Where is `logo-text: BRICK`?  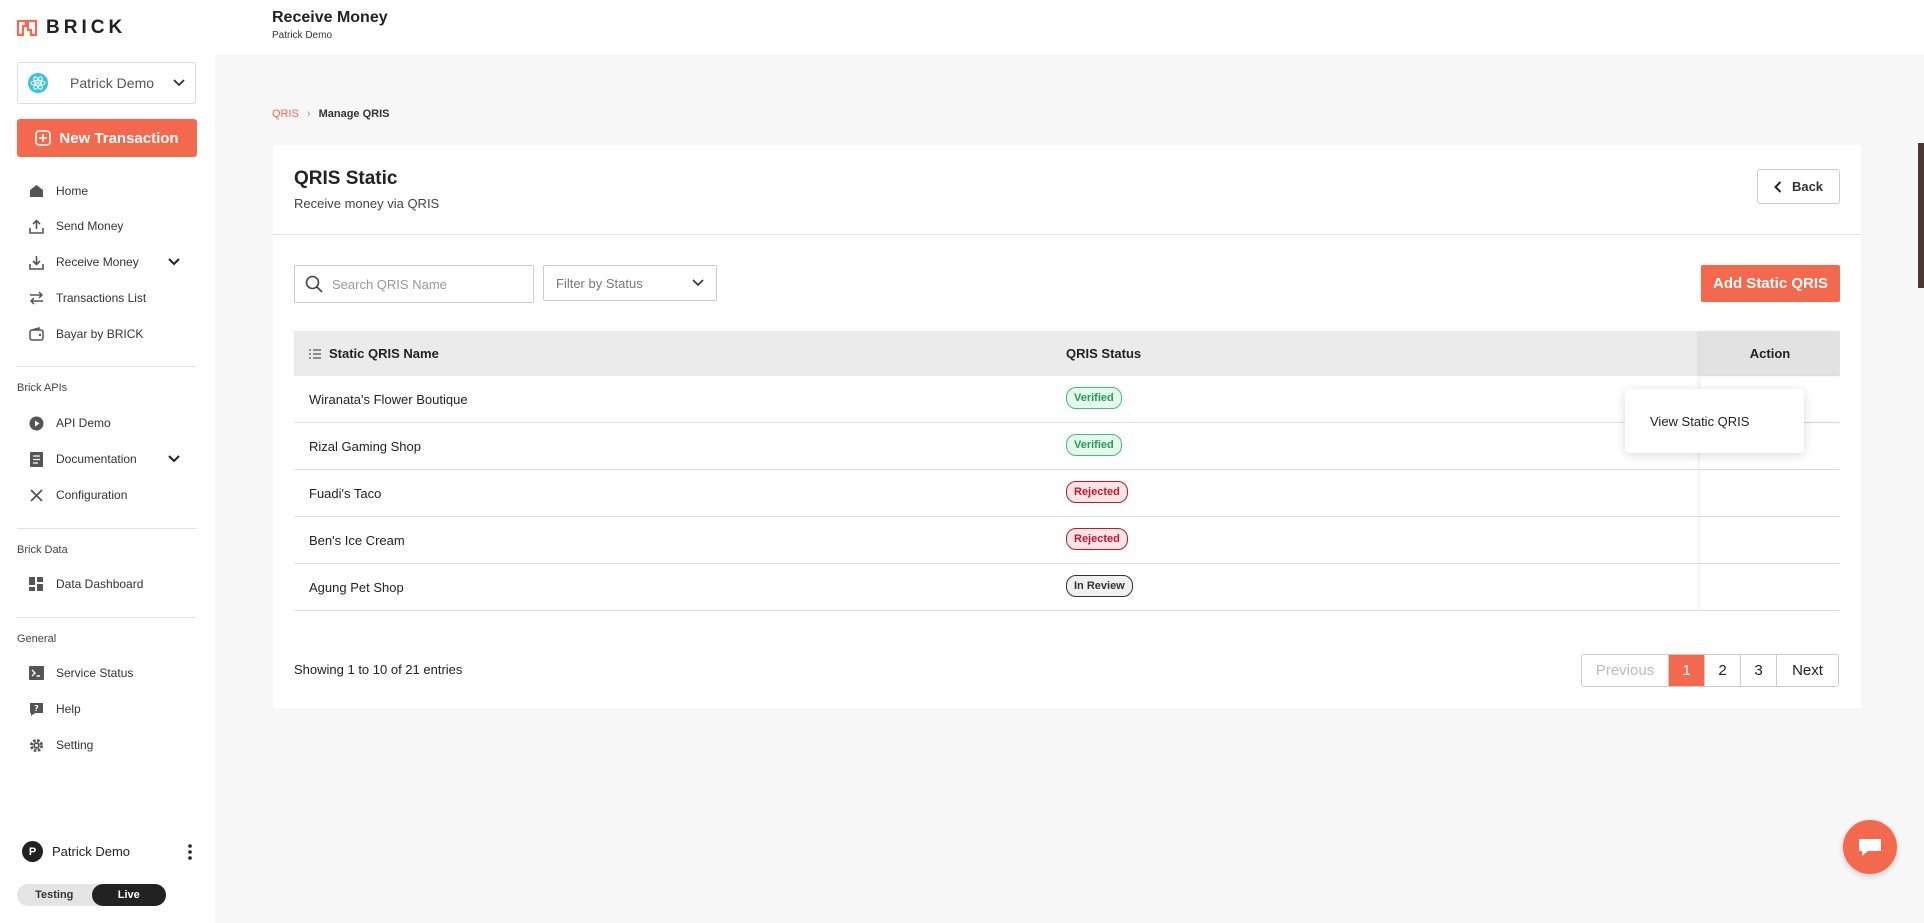
logo-text: BRICK is located at coordinates (86, 27).